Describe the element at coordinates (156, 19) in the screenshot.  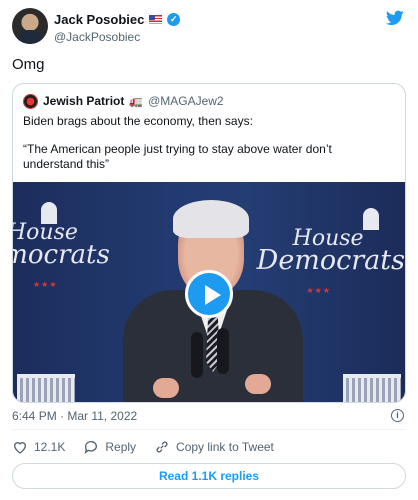
I see `us-flag-icon` at that location.